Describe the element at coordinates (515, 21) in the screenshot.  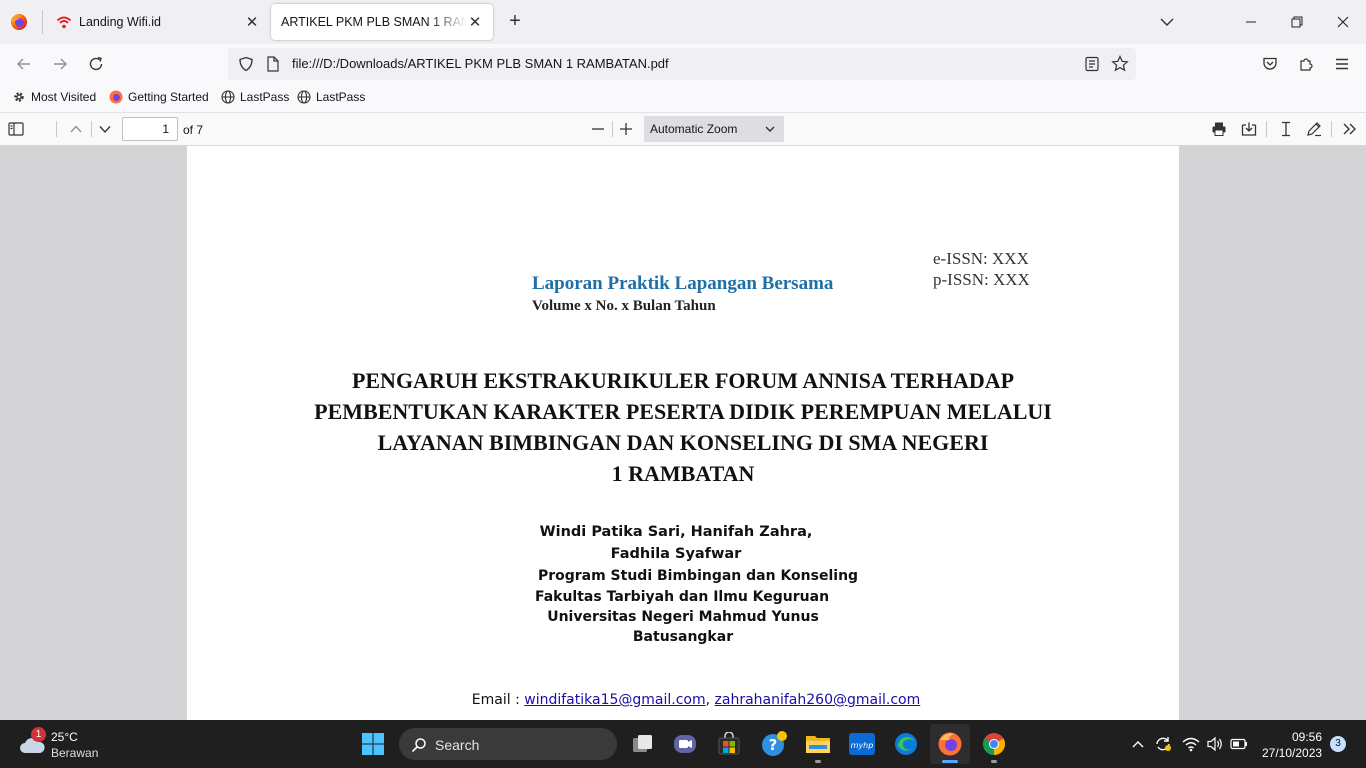
I see `new-tab-plus-icon: +` at that location.